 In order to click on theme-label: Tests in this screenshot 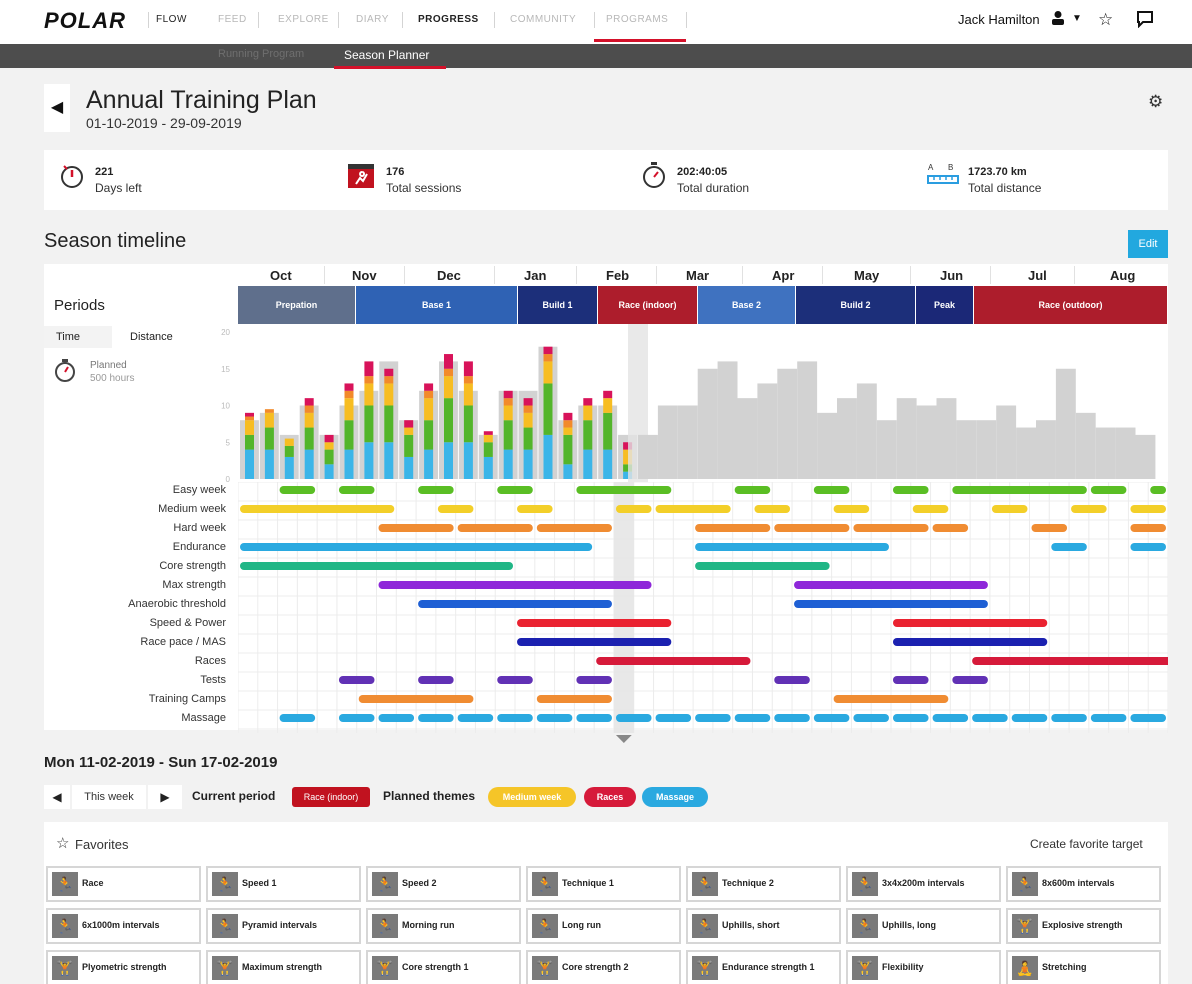, I will do `click(213, 680)`.